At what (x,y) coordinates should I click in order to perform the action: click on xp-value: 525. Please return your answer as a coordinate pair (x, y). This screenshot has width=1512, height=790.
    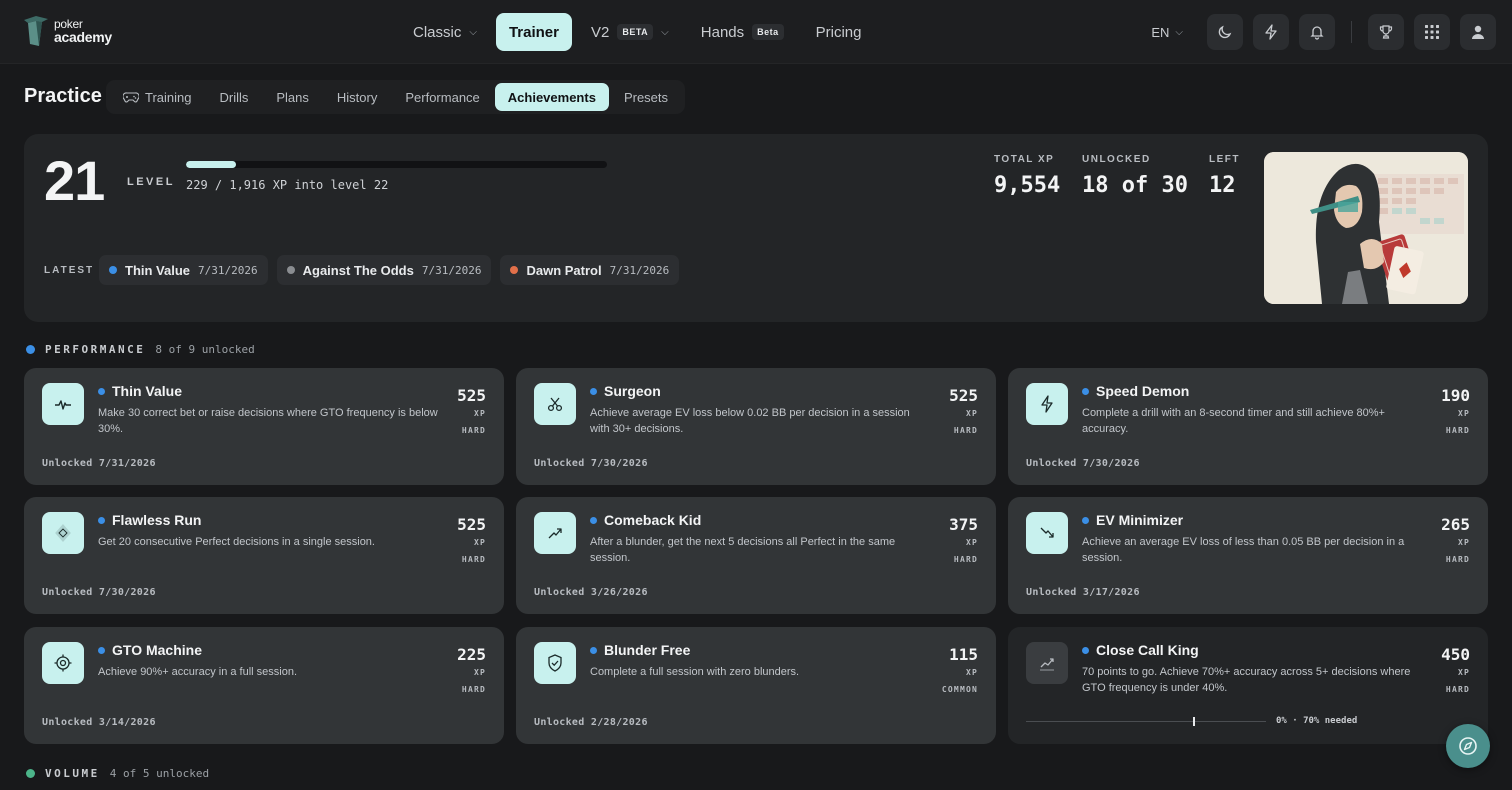
    Looking at the image, I should click on (471, 395).